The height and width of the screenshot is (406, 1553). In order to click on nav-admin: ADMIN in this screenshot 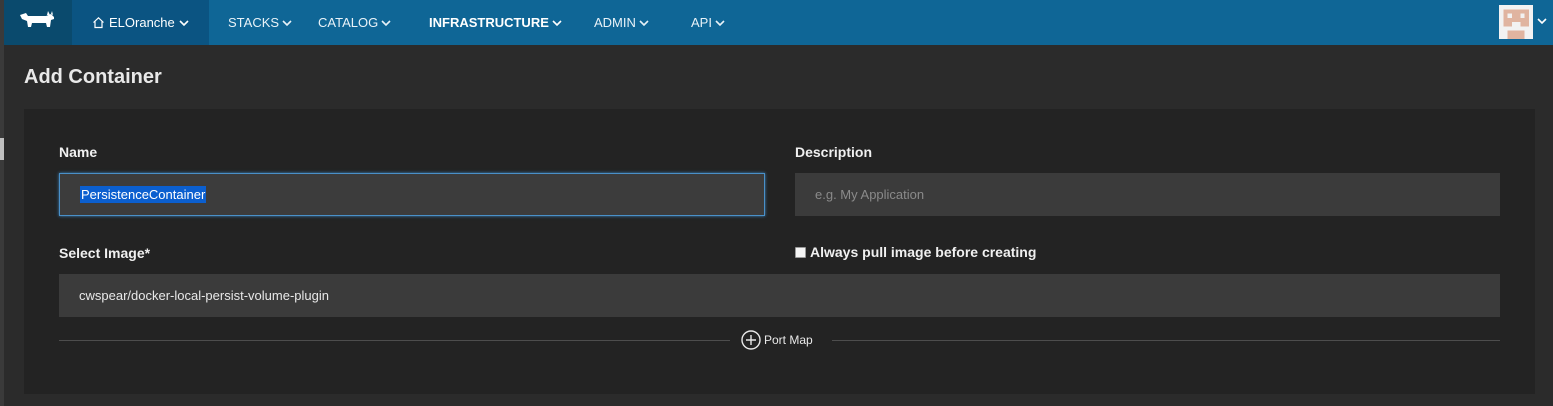, I will do `click(621, 22)`.